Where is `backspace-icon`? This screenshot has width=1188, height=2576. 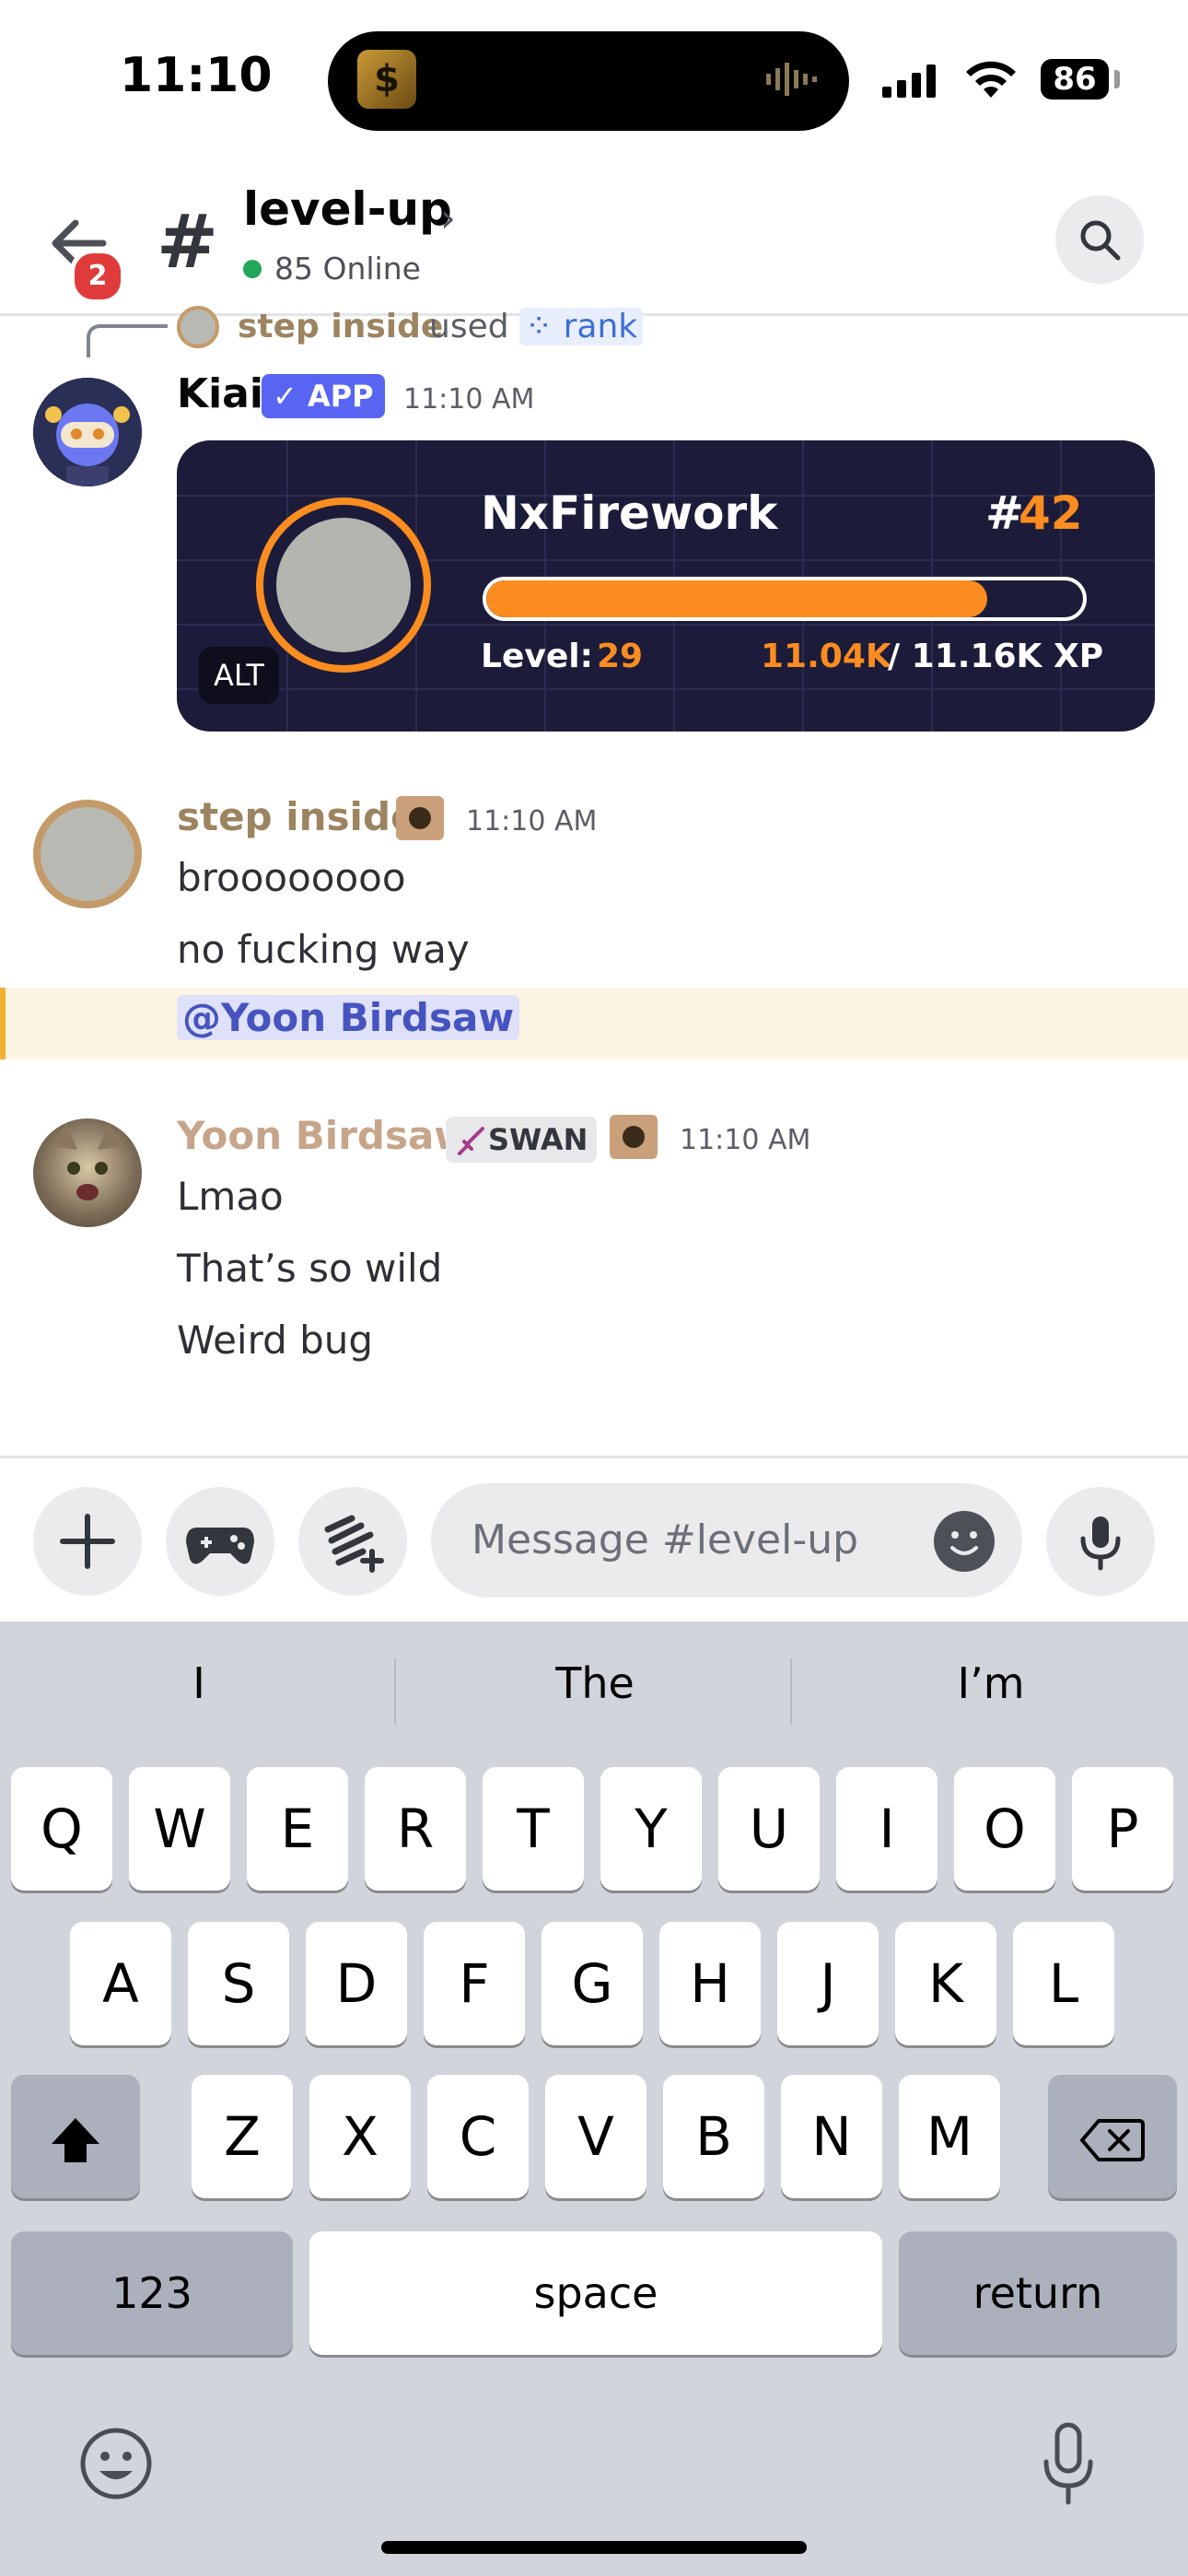
backspace-icon is located at coordinates (1112, 2139).